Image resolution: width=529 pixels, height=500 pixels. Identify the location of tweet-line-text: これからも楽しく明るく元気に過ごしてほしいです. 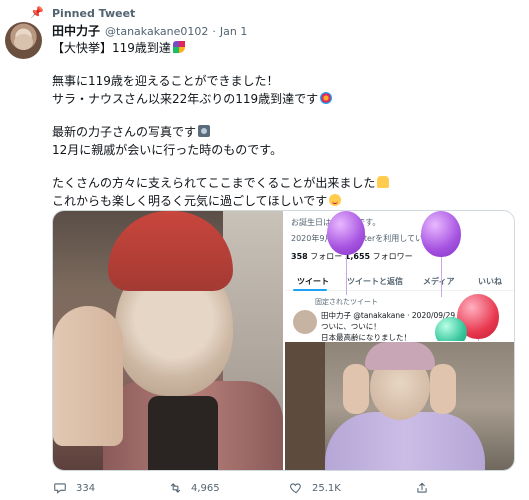
(190, 201).